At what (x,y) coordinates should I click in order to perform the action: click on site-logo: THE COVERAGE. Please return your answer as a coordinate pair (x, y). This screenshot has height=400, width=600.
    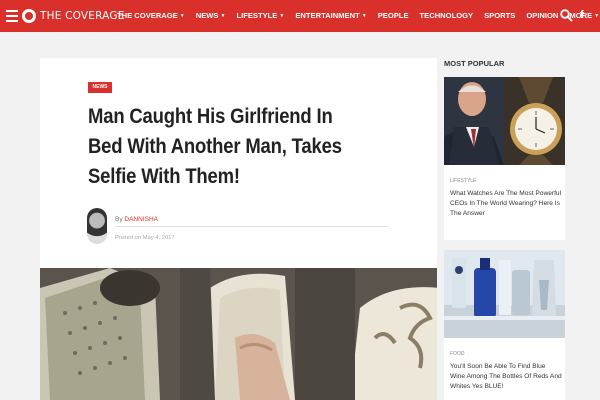
    Looking at the image, I should click on (73, 16).